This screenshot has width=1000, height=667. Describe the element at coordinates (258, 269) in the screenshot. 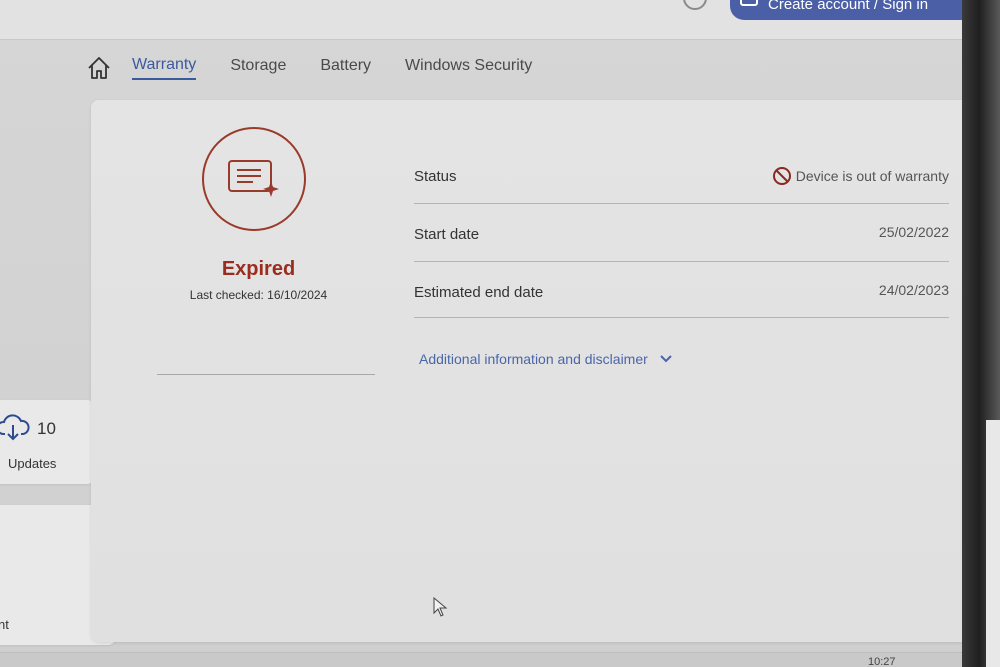

I see `warranty-state: Expired` at that location.